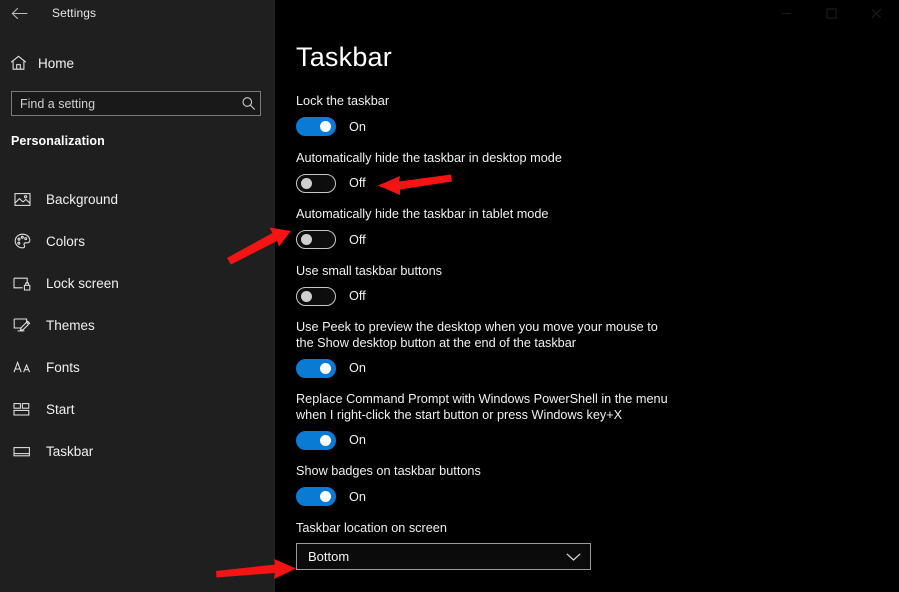  What do you see at coordinates (22, 199) in the screenshot?
I see `picture-icon` at bounding box center [22, 199].